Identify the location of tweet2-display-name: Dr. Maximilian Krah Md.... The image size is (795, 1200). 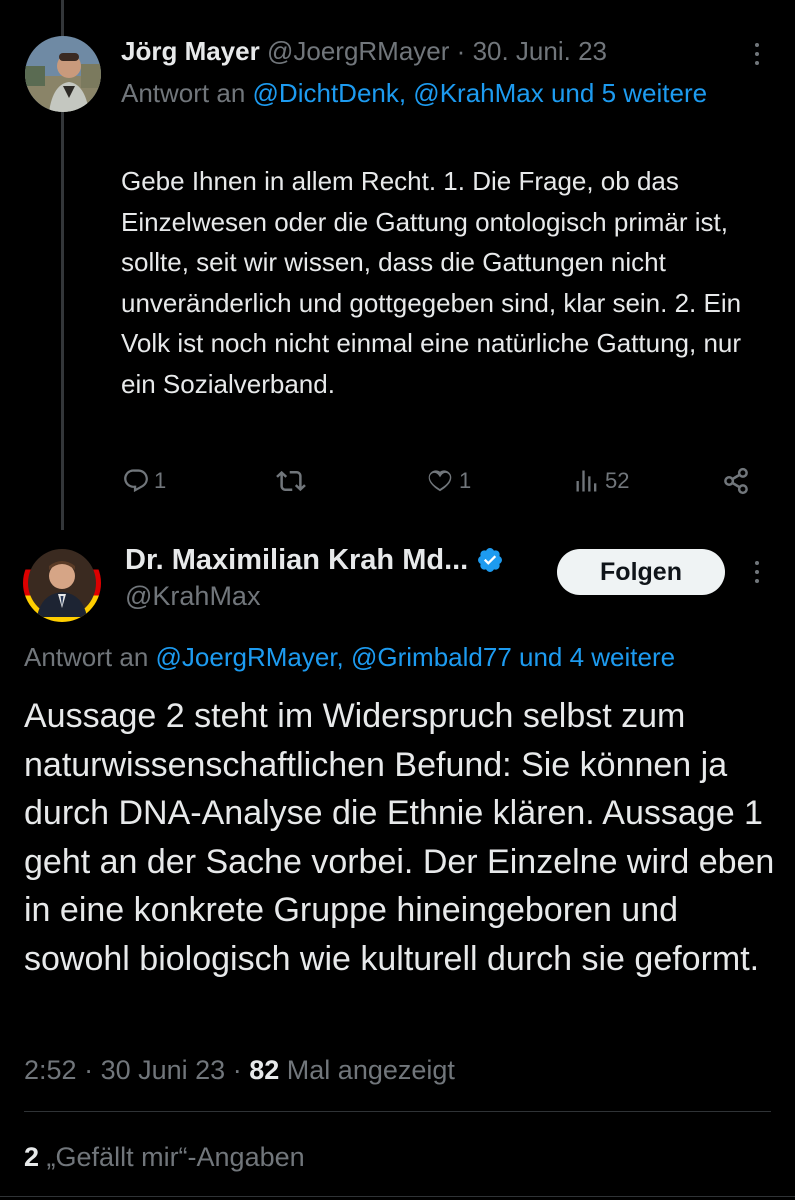
(296, 560).